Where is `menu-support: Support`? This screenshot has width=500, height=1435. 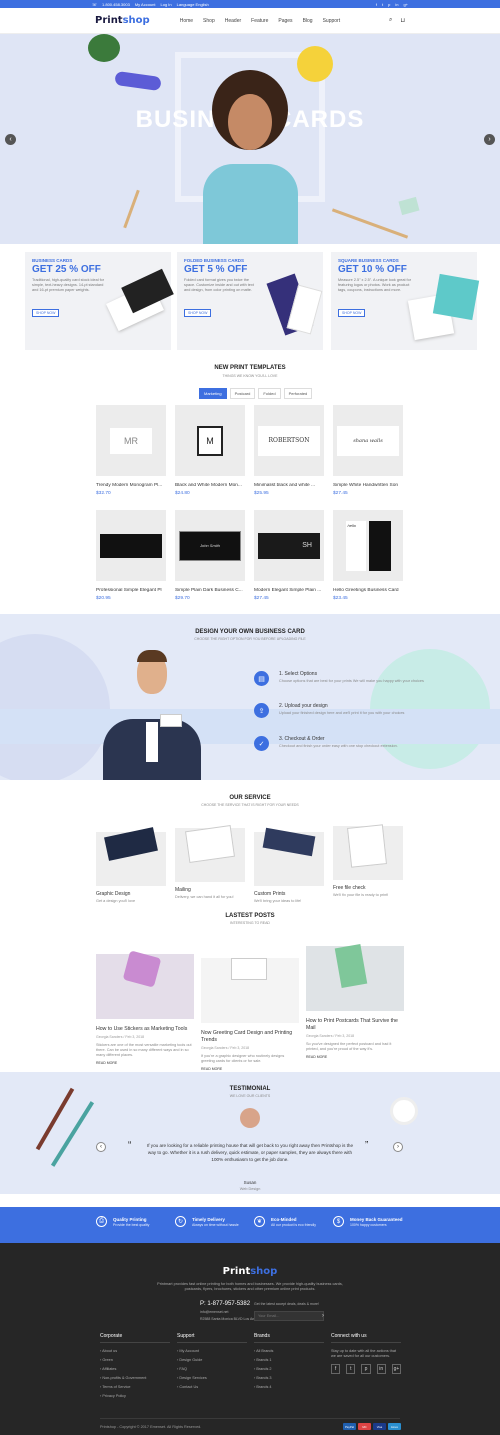 menu-support: Support is located at coordinates (332, 21).